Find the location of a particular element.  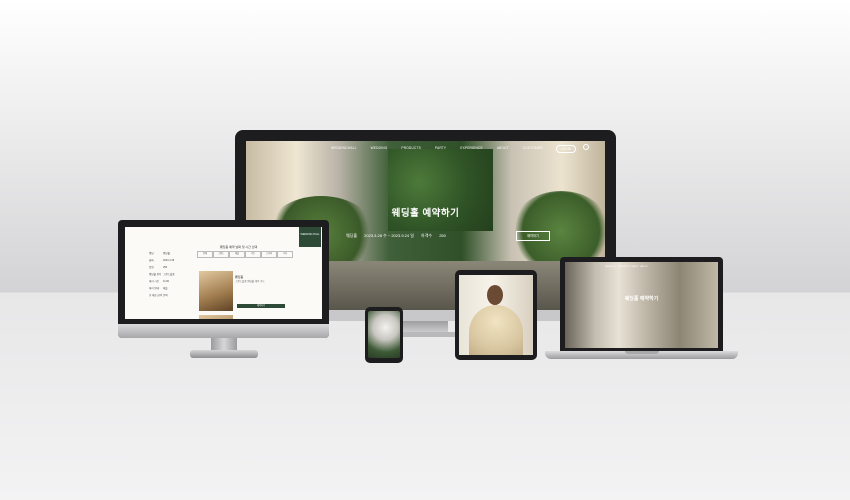

booking-button: 예약하기 is located at coordinates (533, 236).